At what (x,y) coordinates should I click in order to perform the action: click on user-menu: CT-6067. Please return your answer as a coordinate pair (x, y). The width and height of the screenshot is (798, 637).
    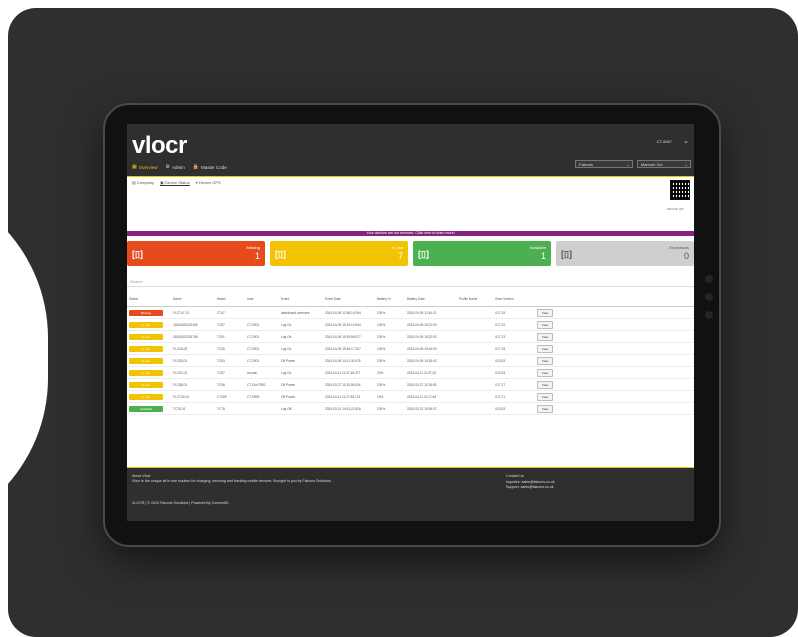
    Looking at the image, I should click on (664, 141).